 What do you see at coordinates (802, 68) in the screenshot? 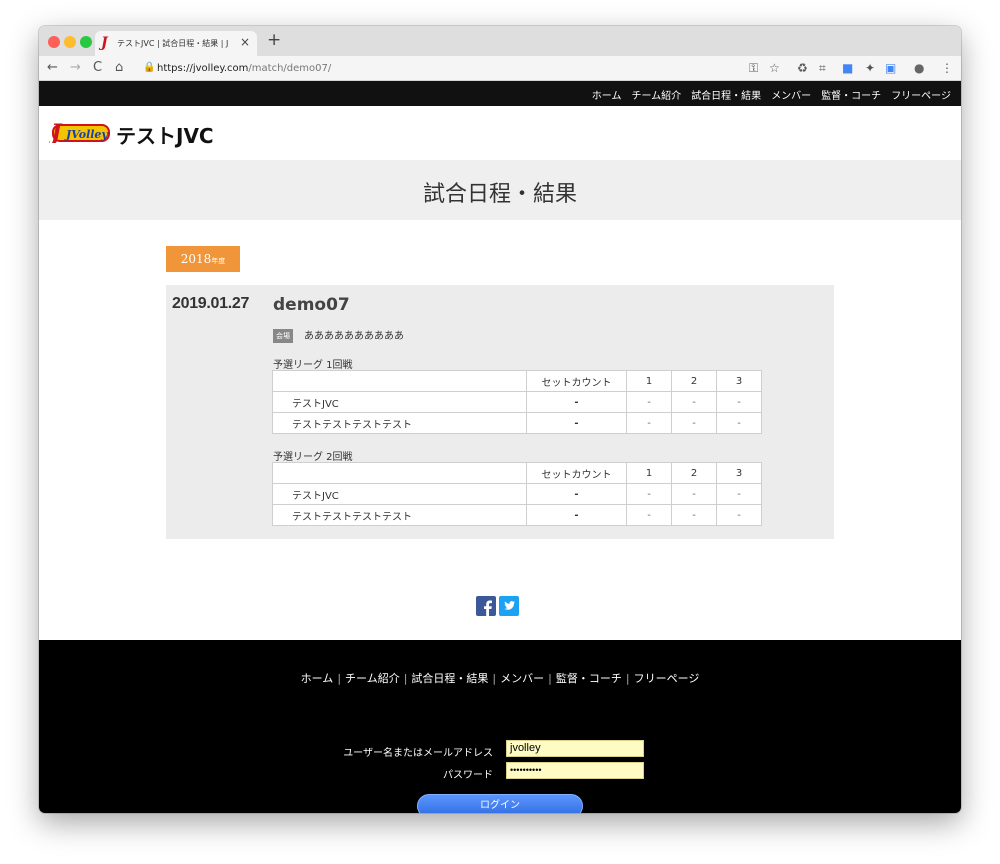
I see `recycle-extension-icon: ♻` at bounding box center [802, 68].